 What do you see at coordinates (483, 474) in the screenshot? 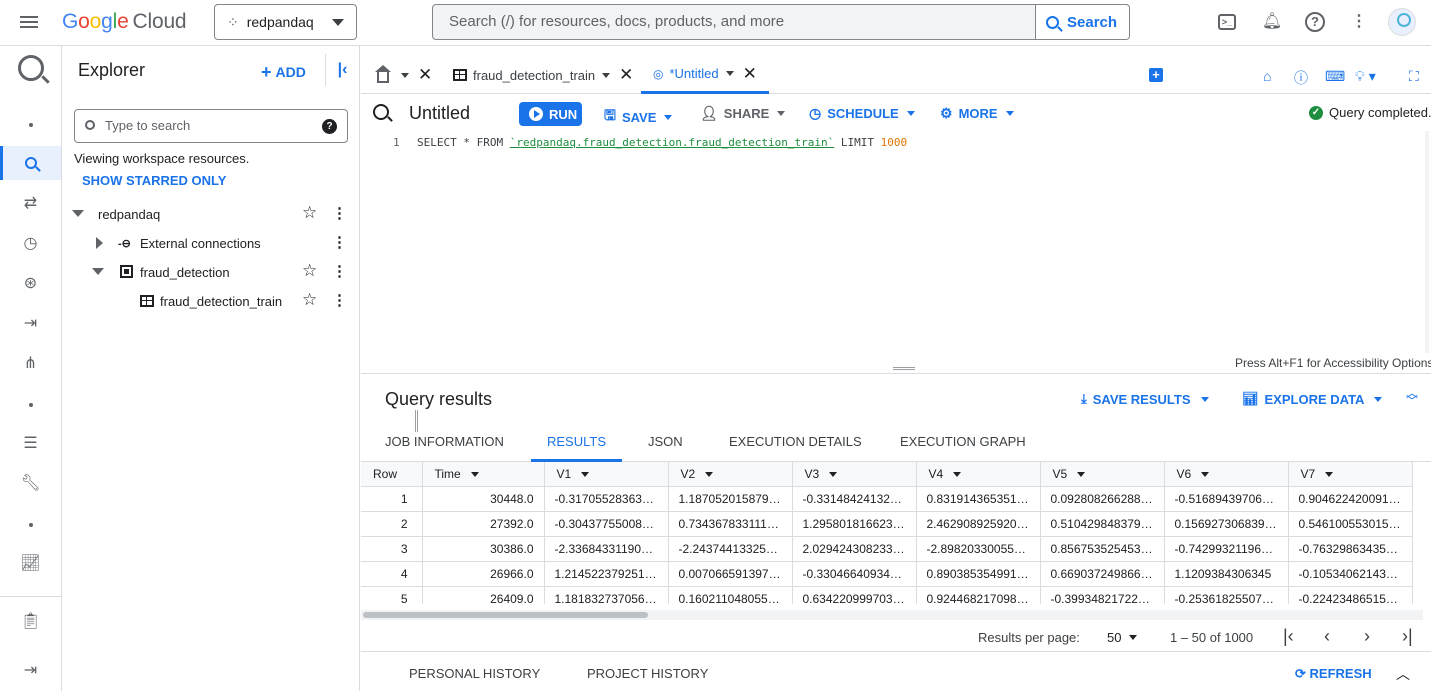
I see `column-header-time: Time` at bounding box center [483, 474].